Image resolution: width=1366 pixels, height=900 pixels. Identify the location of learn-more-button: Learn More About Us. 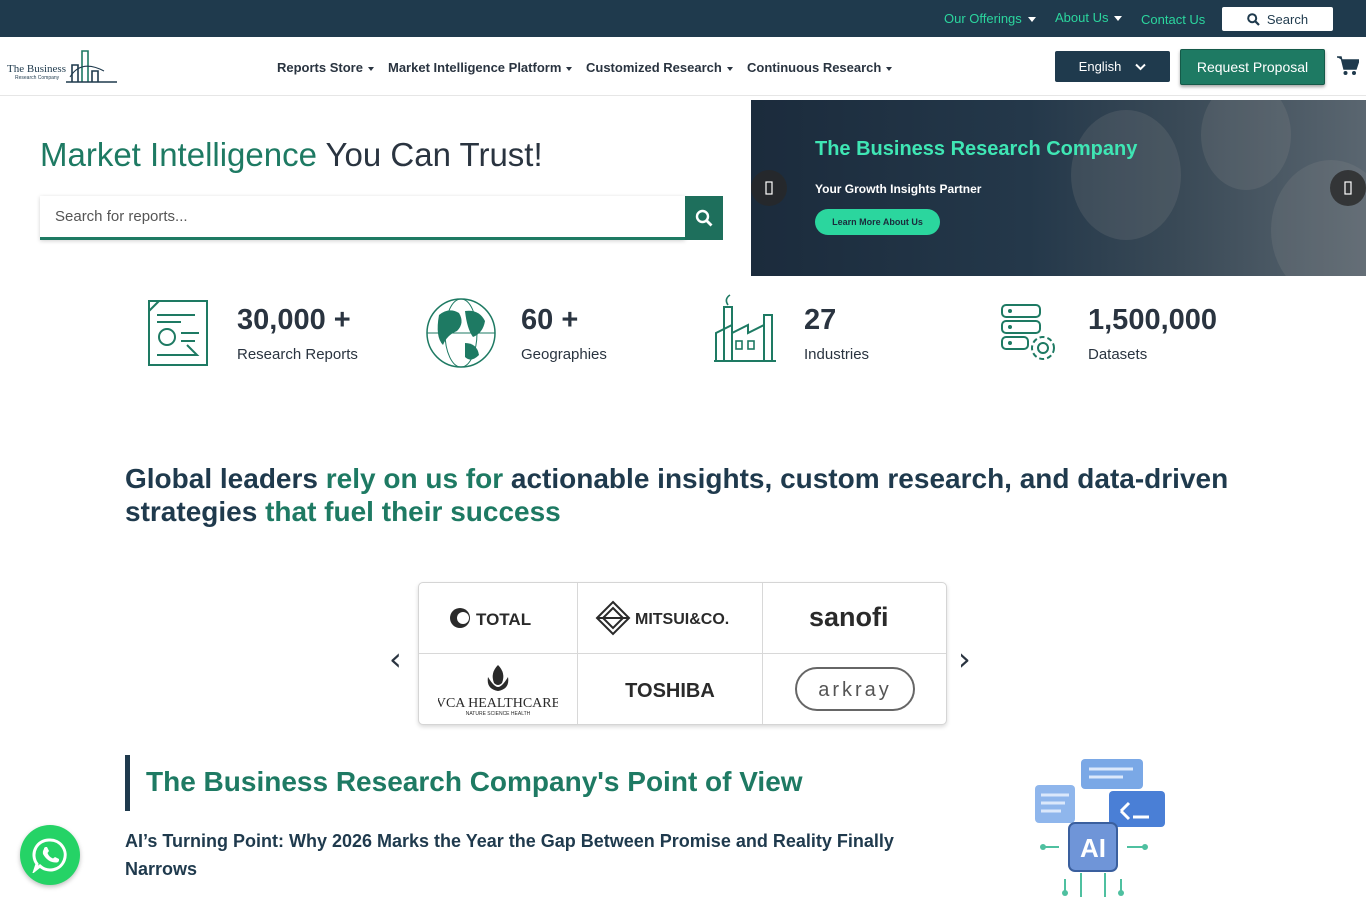
(877, 222).